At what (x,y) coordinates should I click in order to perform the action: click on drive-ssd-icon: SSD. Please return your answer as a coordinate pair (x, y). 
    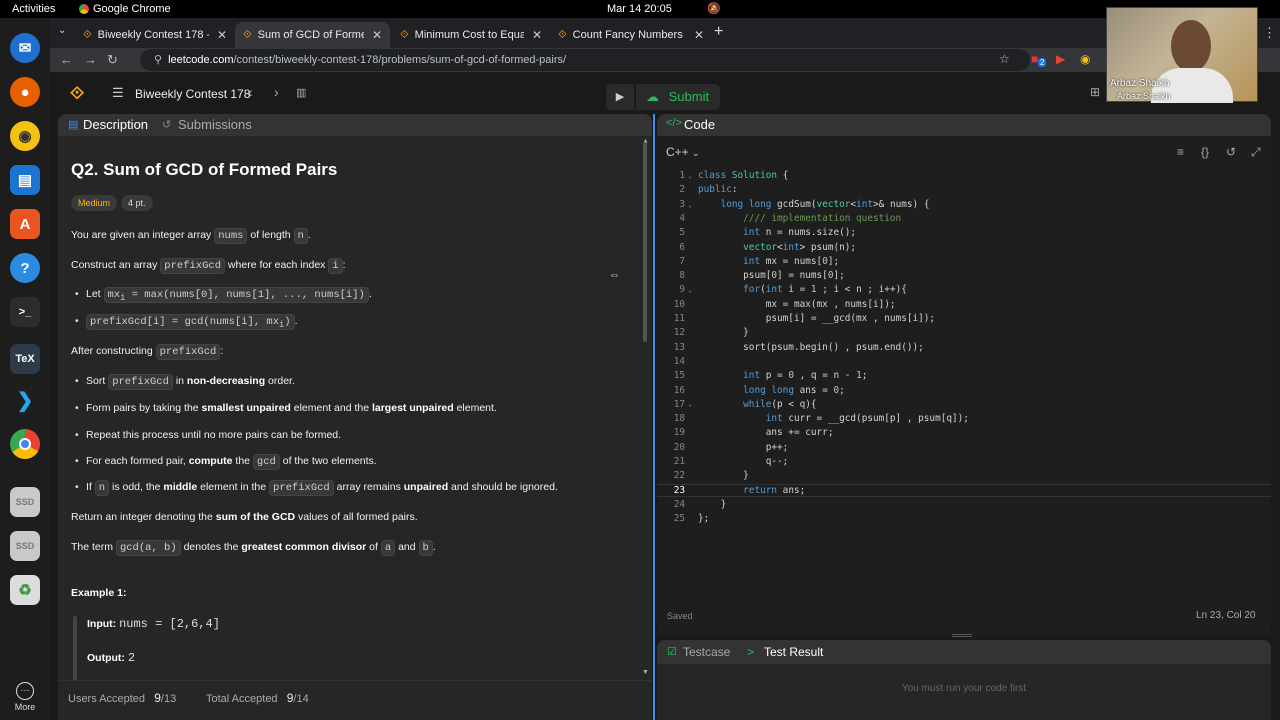
    Looking at the image, I should click on (25, 502).